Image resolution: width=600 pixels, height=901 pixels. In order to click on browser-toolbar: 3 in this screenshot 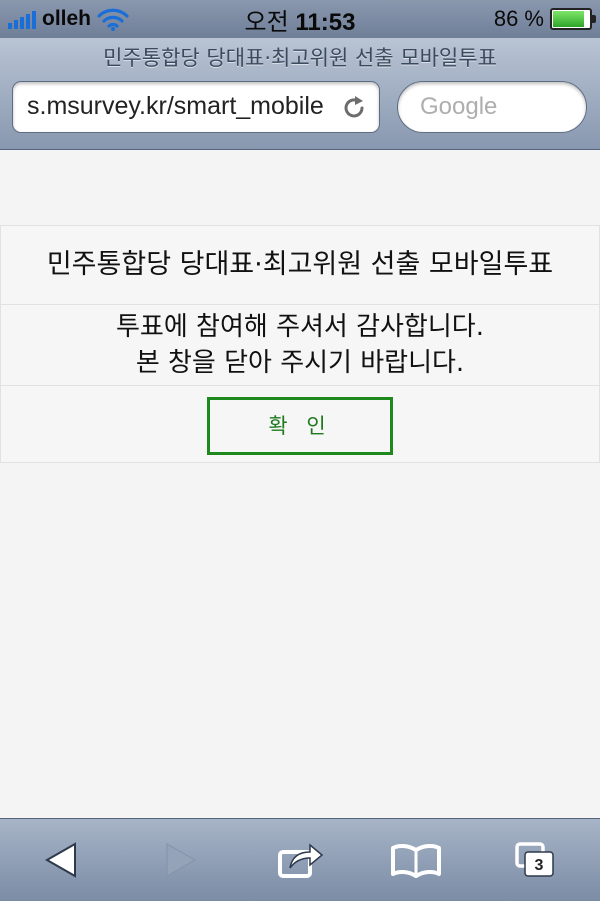, I will do `click(300, 859)`.